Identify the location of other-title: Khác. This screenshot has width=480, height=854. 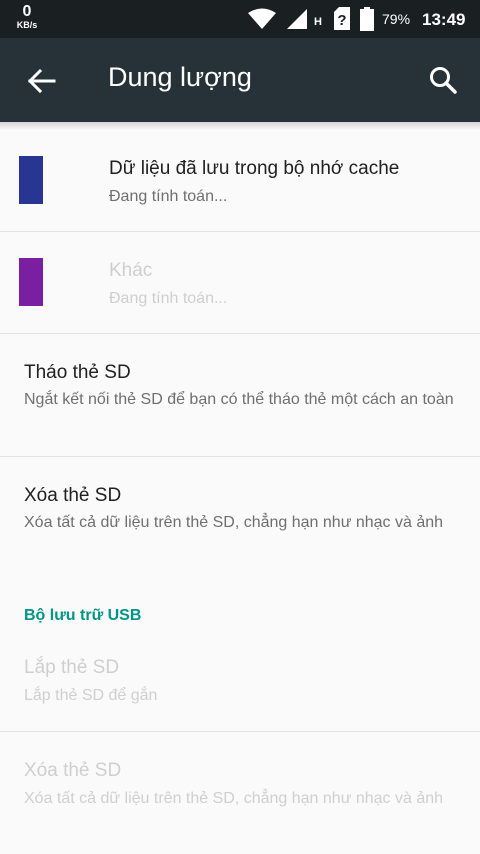
(131, 270).